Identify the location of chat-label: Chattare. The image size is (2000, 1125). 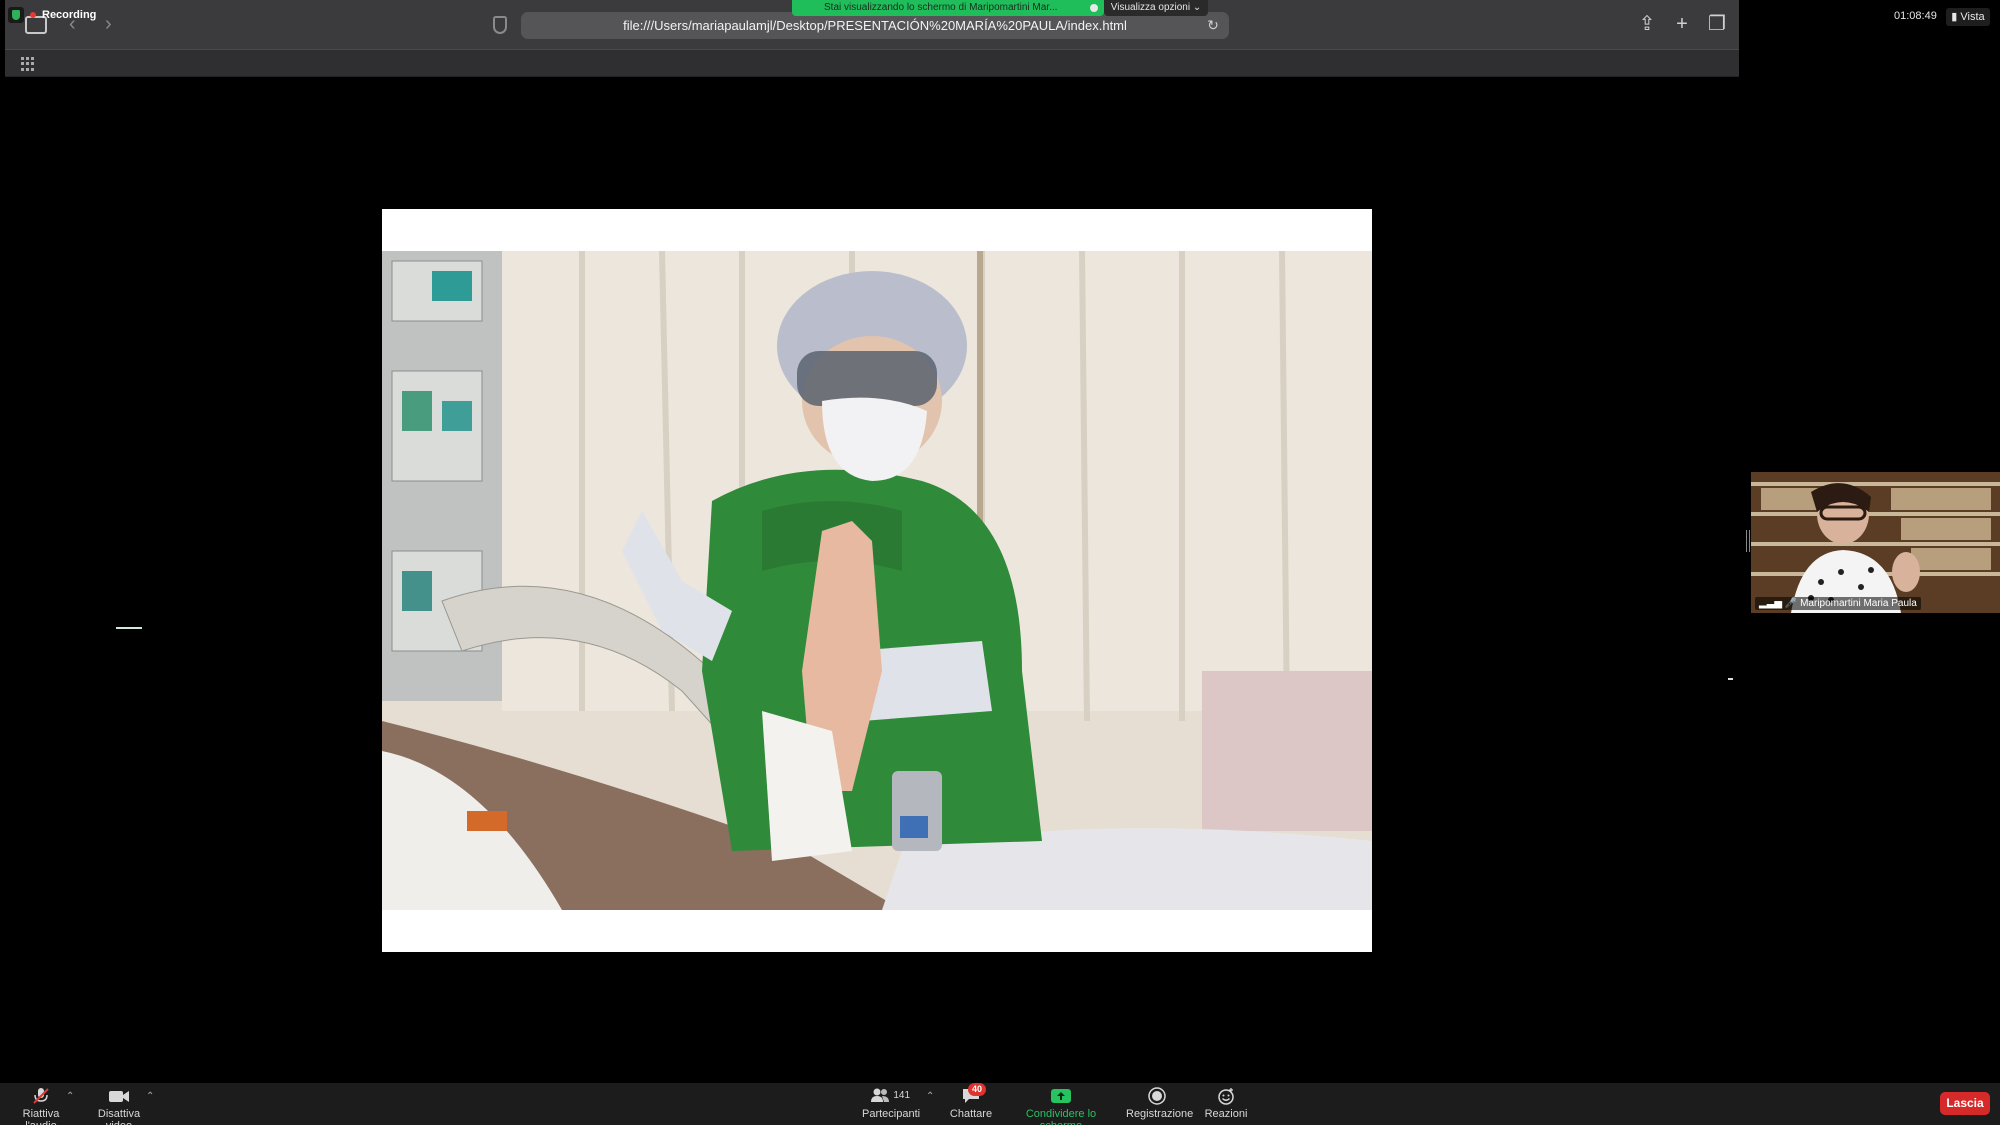
(971, 1114).